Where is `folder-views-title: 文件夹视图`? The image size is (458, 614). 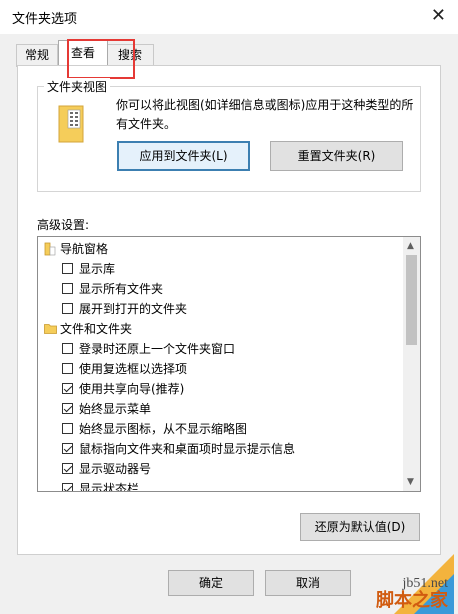
folder-views-title: 文件夹视图 is located at coordinates (77, 86).